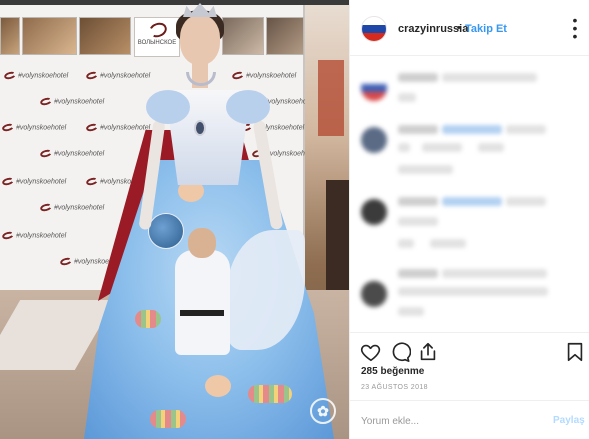 The image size is (589, 439). What do you see at coordinates (202, 302) in the screenshot?
I see `painted-figure` at bounding box center [202, 302].